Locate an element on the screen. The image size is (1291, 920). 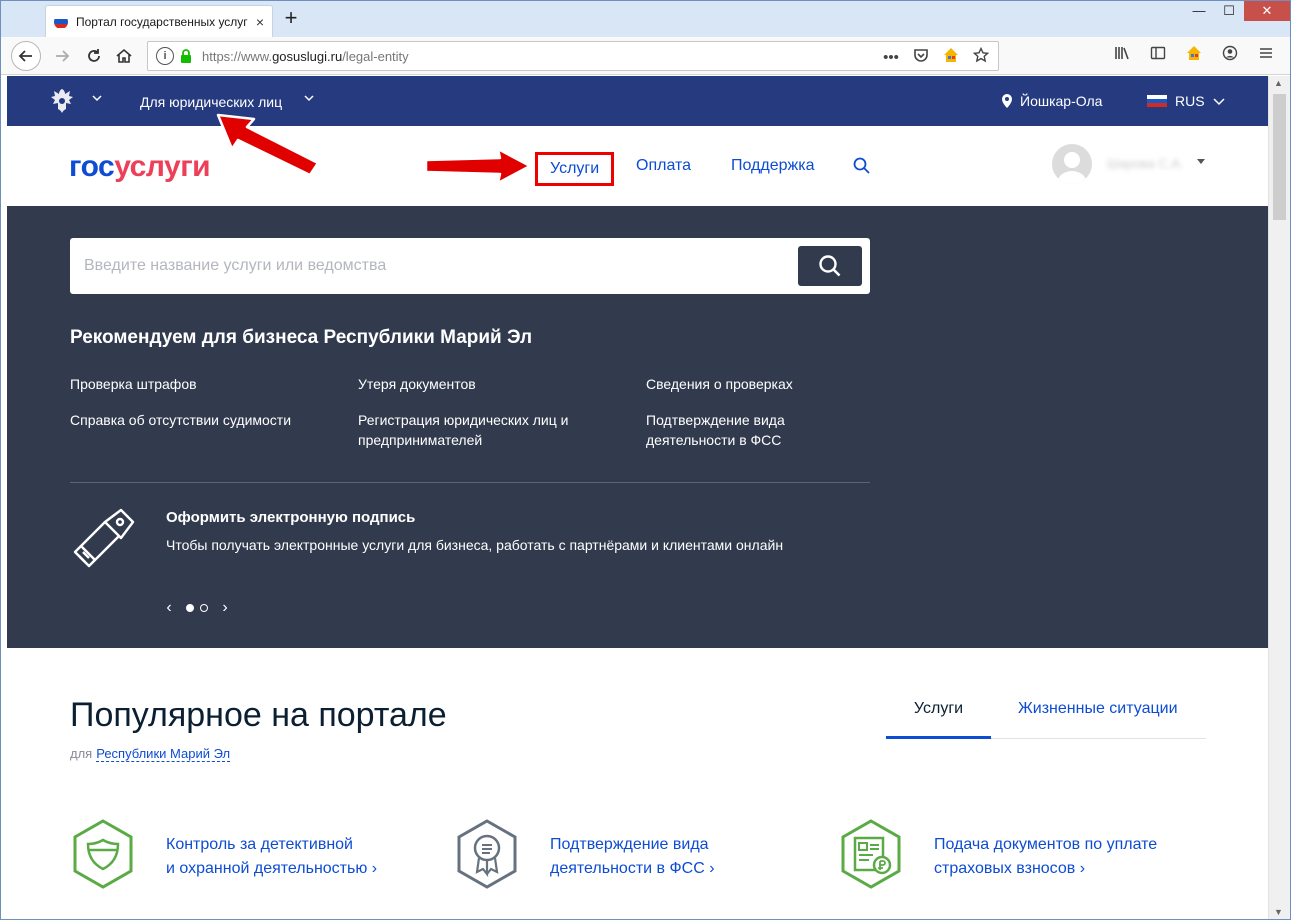
lock-icon is located at coordinates (186, 56).